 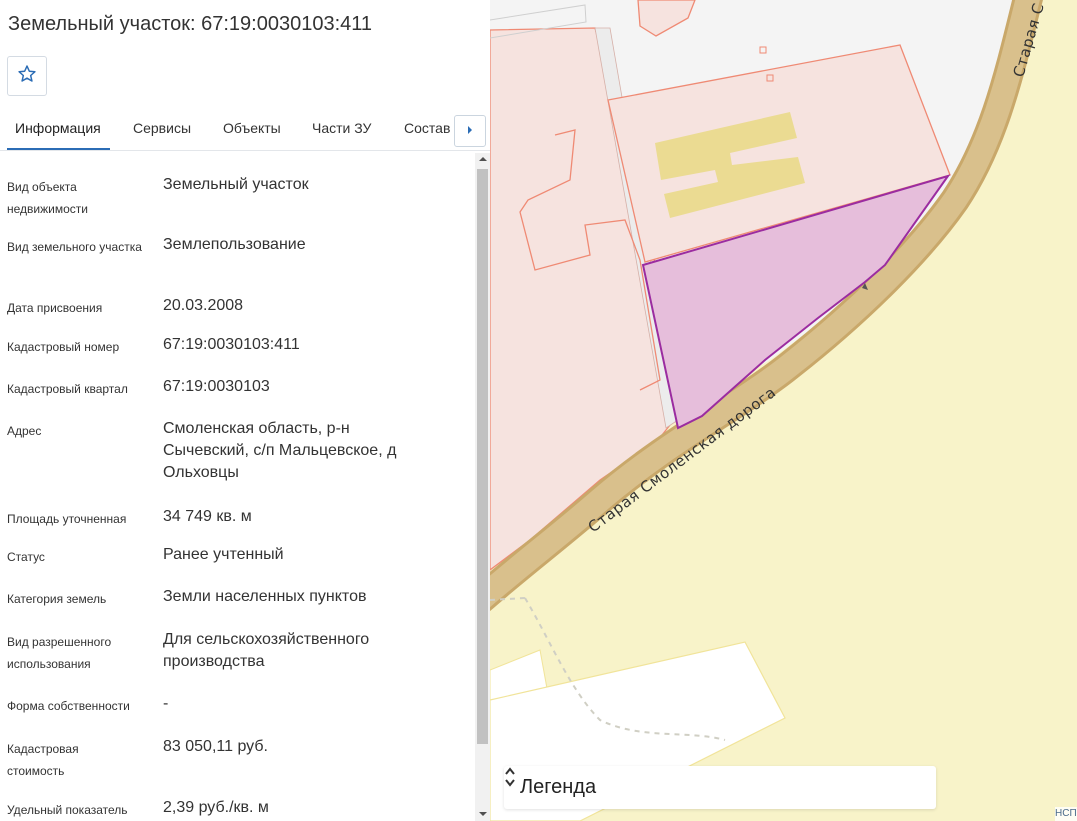 What do you see at coordinates (720, 787) in the screenshot?
I see `legend-toggle: Легенда` at bounding box center [720, 787].